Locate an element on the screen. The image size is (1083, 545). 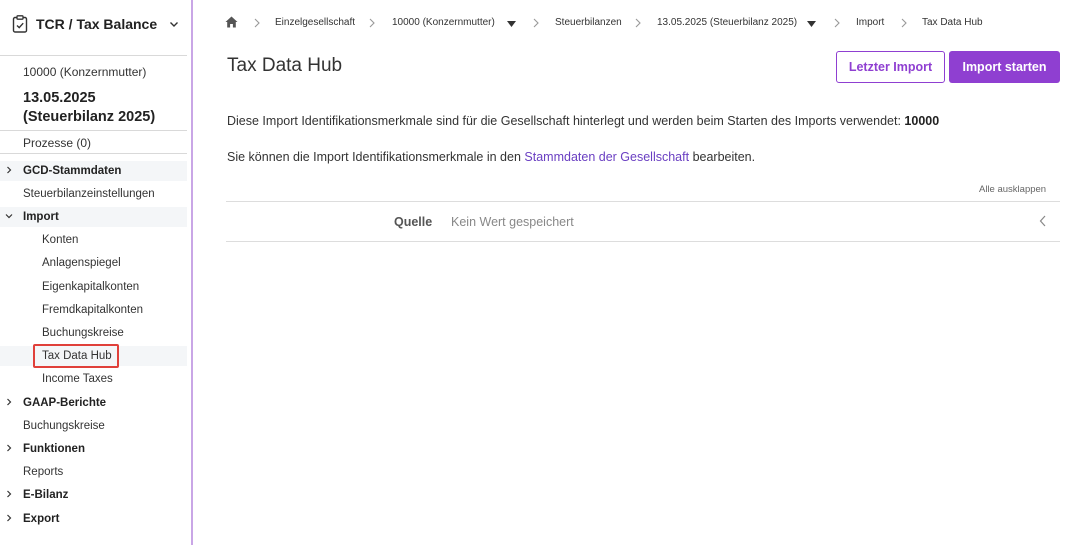
sidebar-item-export: Export is located at coordinates (93, 519).